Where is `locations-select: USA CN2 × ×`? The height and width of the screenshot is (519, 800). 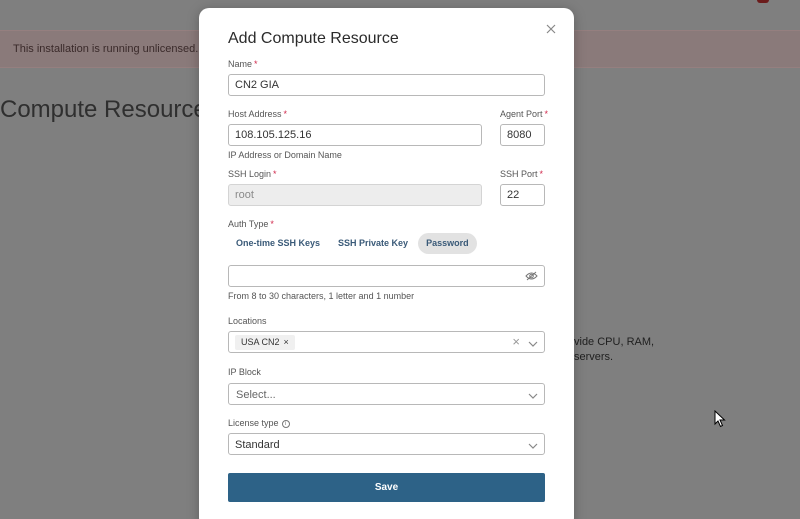 locations-select: USA CN2 × × is located at coordinates (386, 342).